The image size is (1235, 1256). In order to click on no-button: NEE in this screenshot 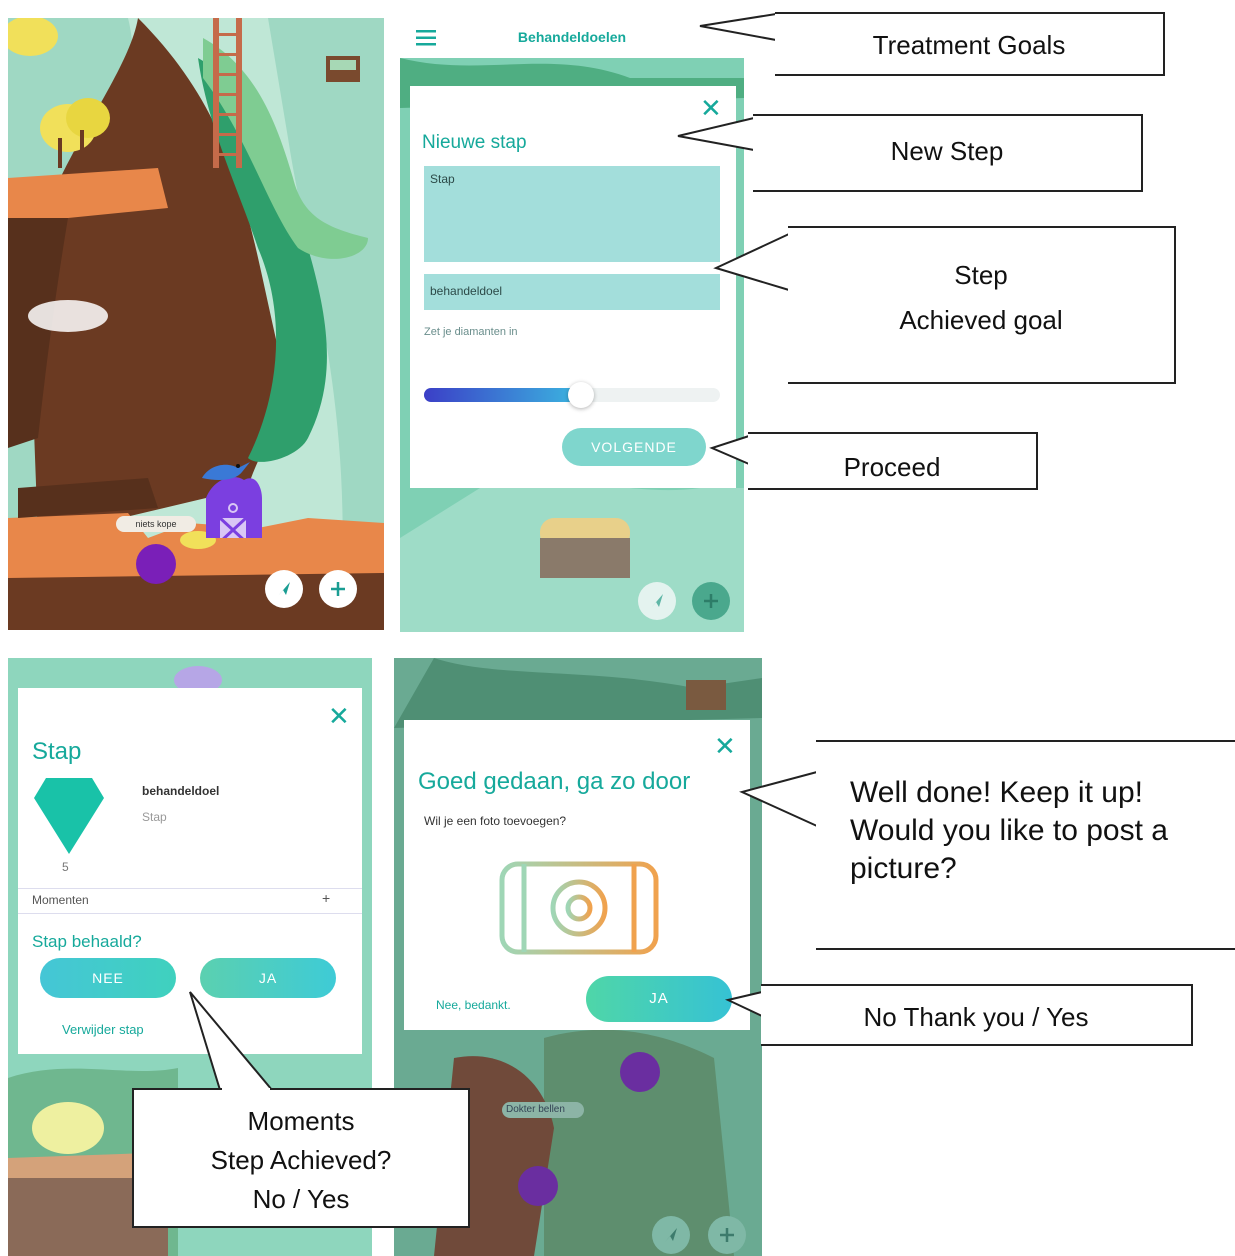, I will do `click(108, 978)`.